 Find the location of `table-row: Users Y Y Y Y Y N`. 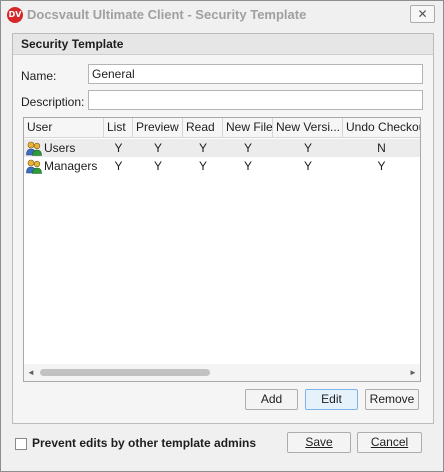

table-row: Users Y Y Y Y Y N is located at coordinates (222, 148).